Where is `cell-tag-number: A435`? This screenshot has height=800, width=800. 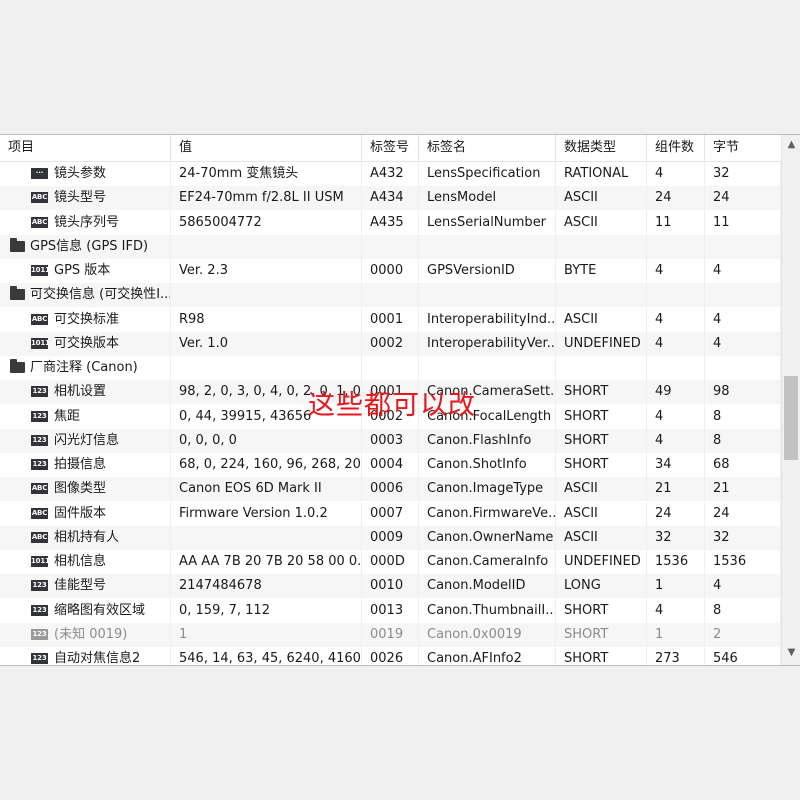
cell-tag-number: A435 is located at coordinates (390, 223).